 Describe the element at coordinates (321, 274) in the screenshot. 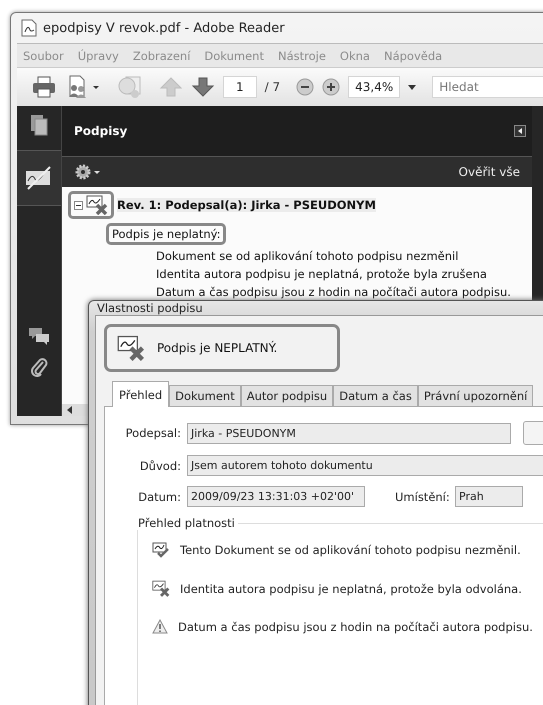

I see `tree-item-label: Identita autora podpisu je neplatná, protože byla zrušena` at that location.